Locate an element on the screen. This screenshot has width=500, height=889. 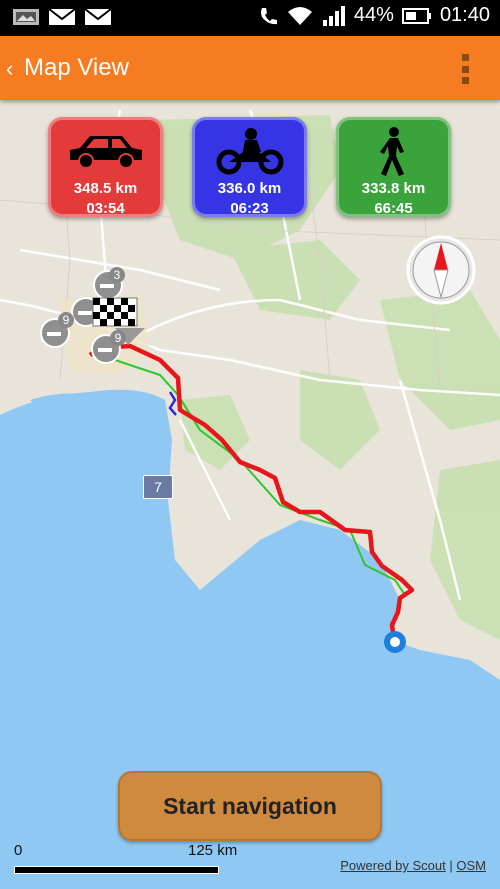
map-credits: Powered by Scout | OSM is located at coordinates (413, 865).